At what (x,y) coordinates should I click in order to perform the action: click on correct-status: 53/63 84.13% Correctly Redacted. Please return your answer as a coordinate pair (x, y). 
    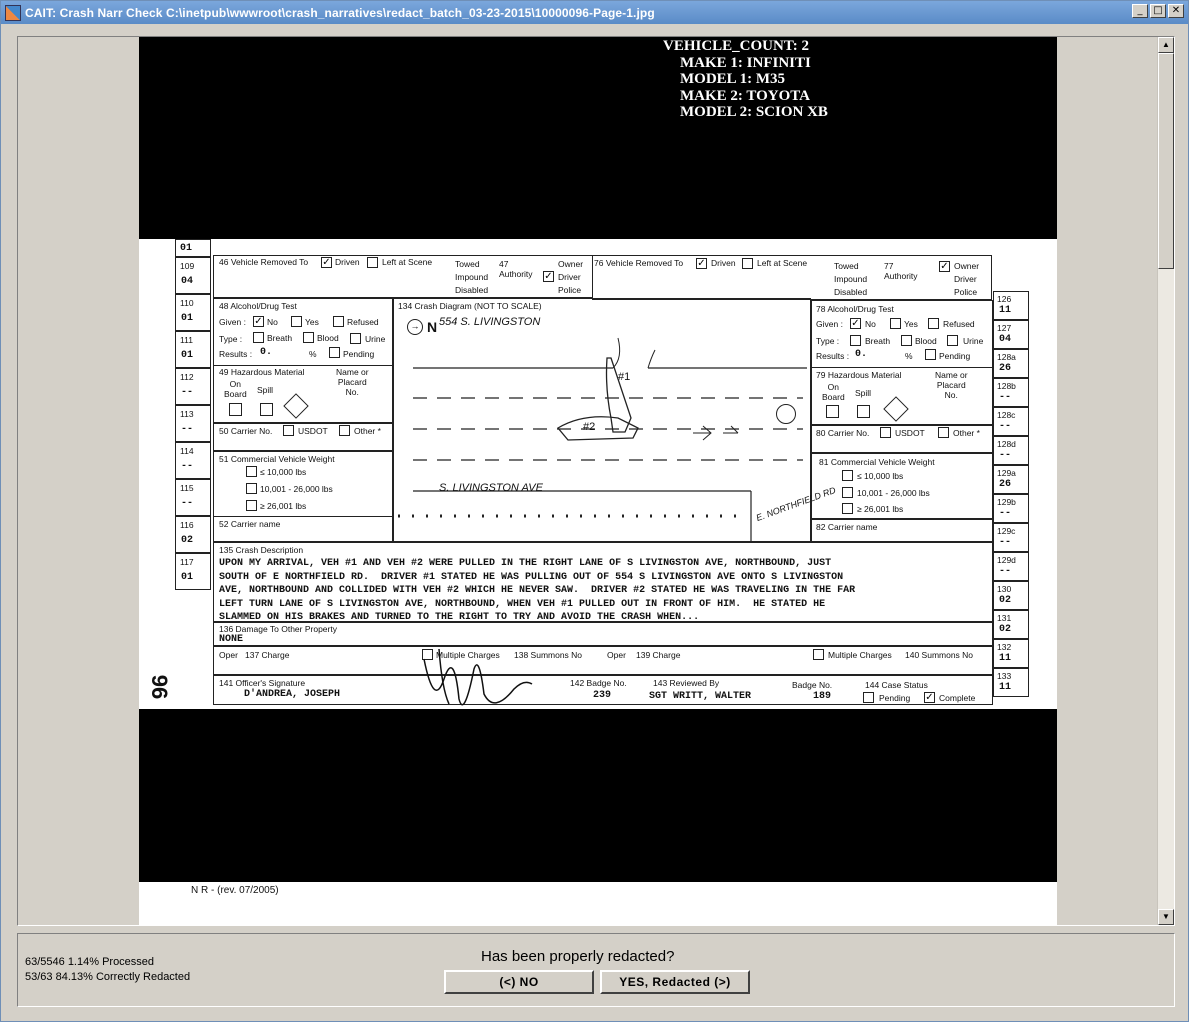
    Looking at the image, I should click on (108, 977).